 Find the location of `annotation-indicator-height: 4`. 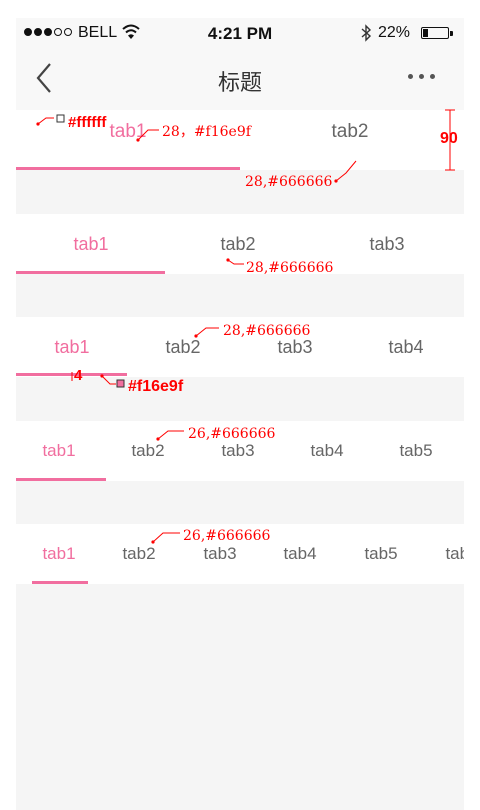

annotation-indicator-height: 4 is located at coordinates (78, 375).